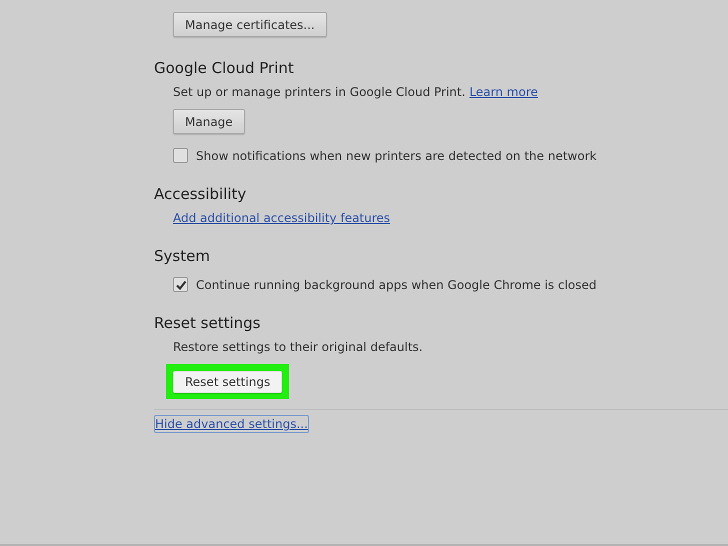  Describe the element at coordinates (281, 218) in the screenshot. I see `accessibility-link: Add additional accessibility features` at that location.